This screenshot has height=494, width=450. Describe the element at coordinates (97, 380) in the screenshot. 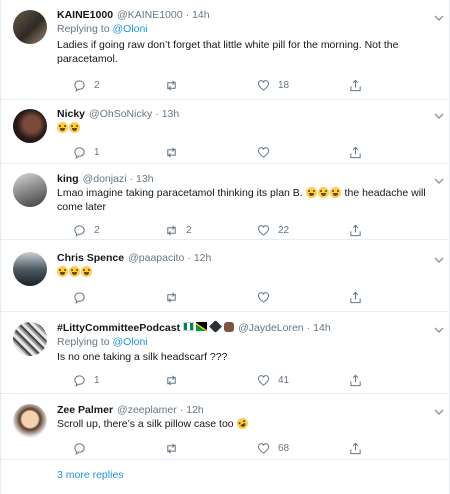

I see `reply-count: 1` at that location.